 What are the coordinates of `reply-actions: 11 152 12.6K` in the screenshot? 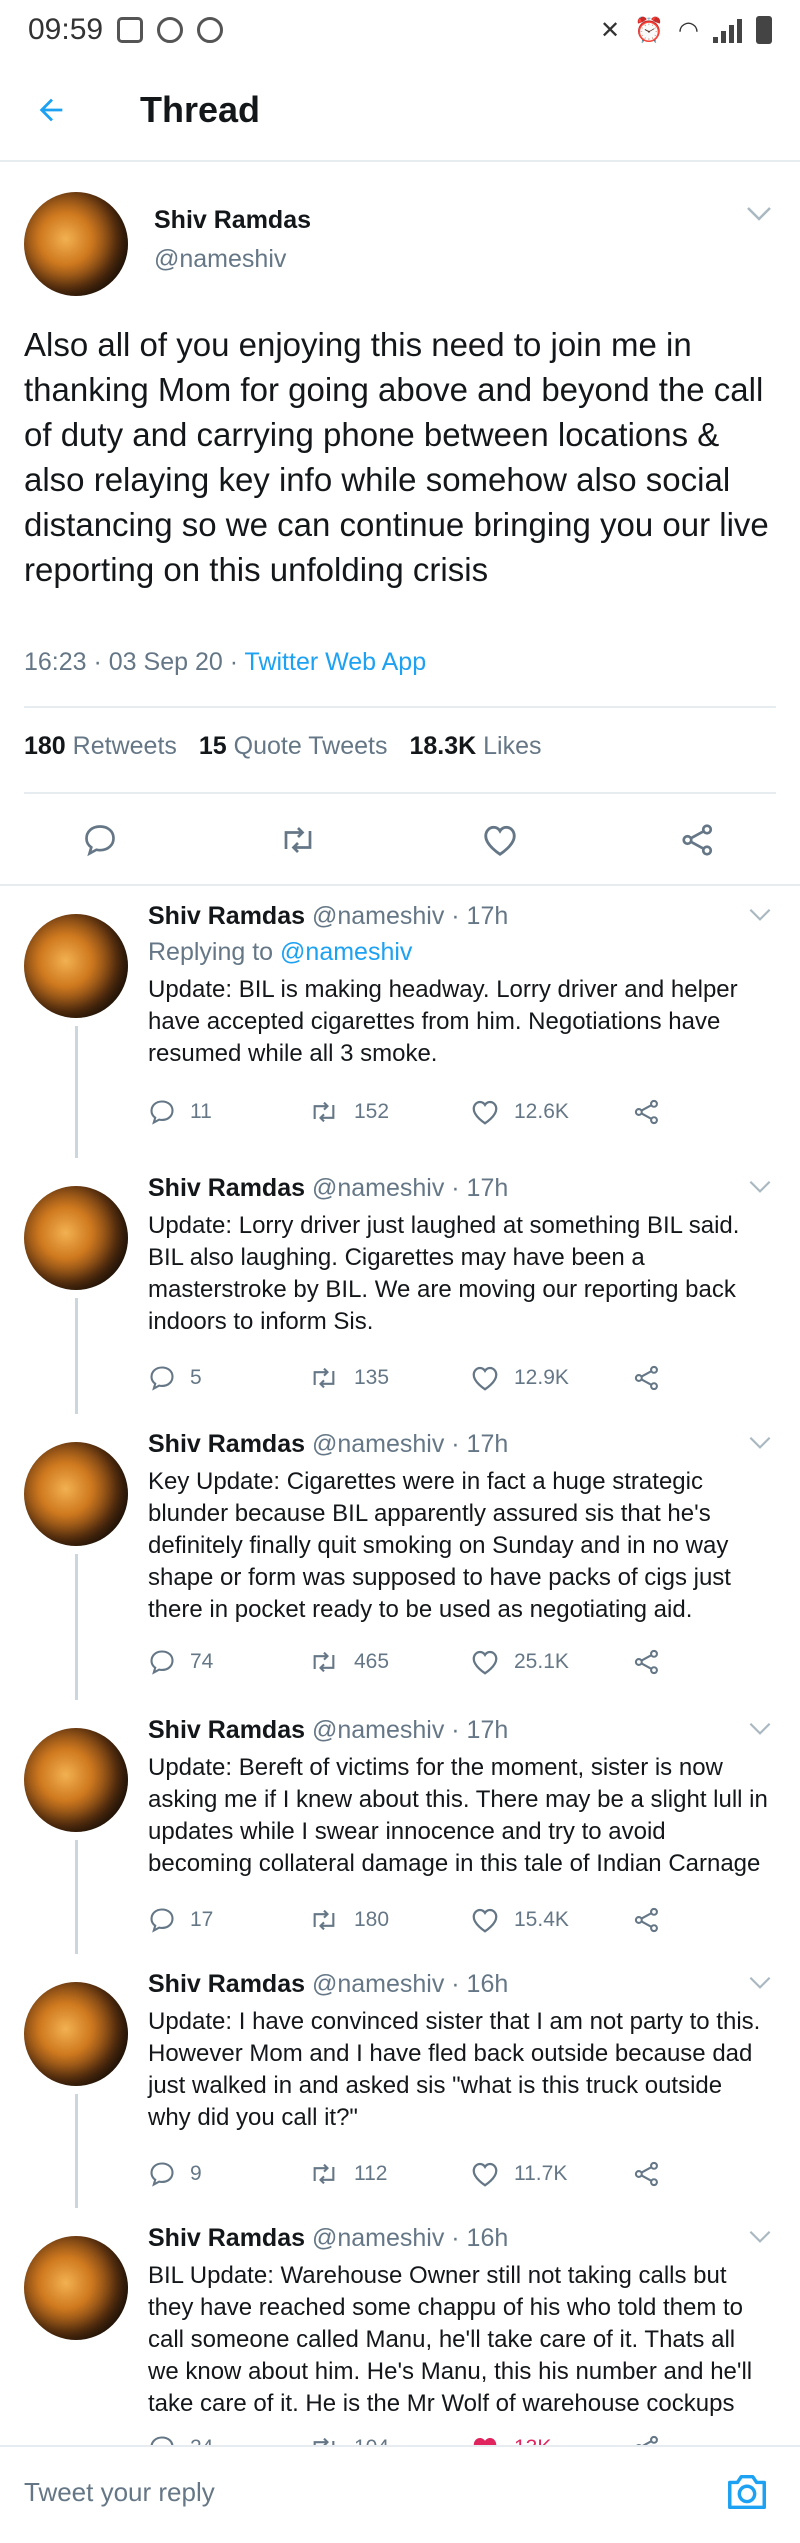 It's located at (448, 1118).